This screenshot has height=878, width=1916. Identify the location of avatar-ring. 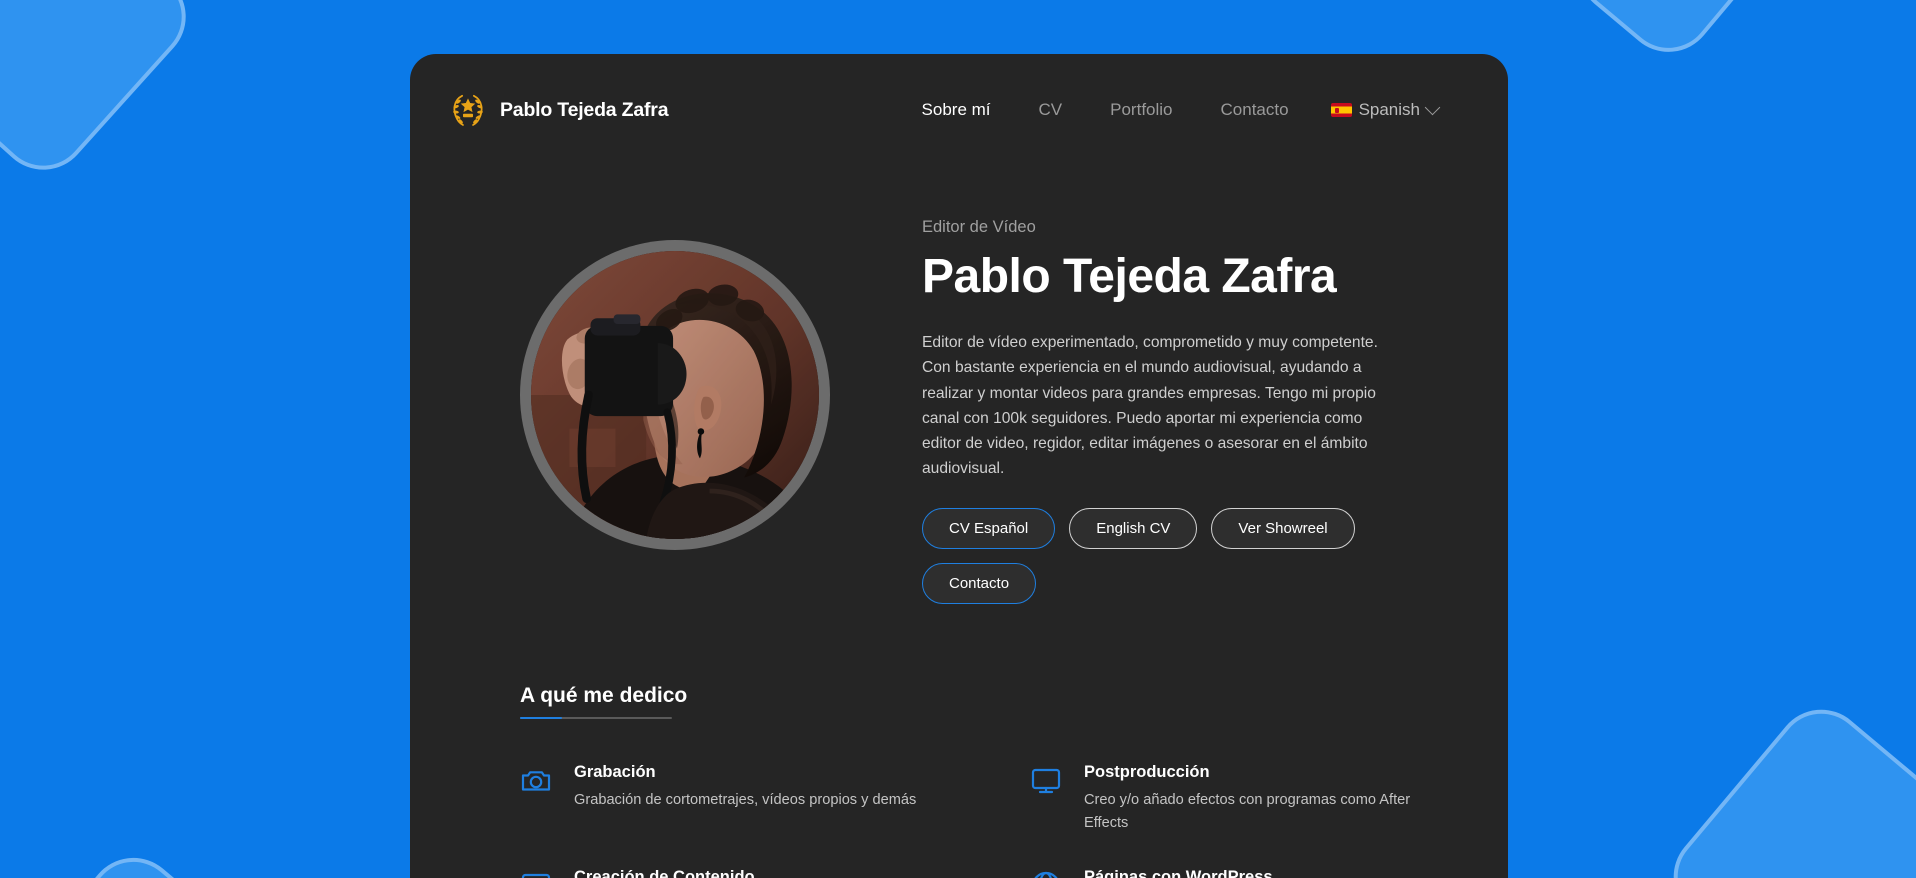
(675, 395).